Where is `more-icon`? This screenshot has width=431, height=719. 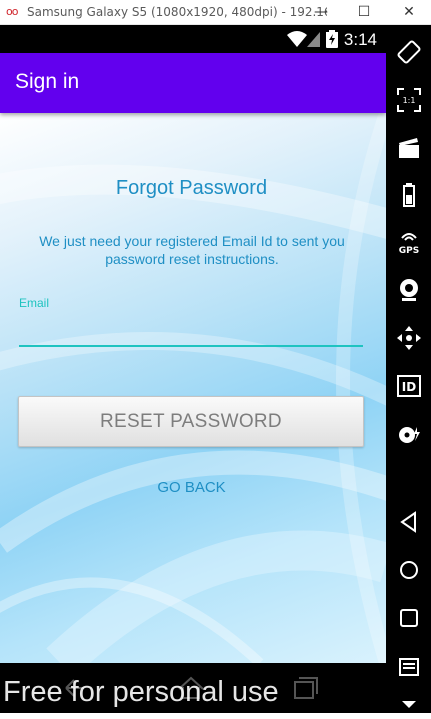
more-icon is located at coordinates (409, 704).